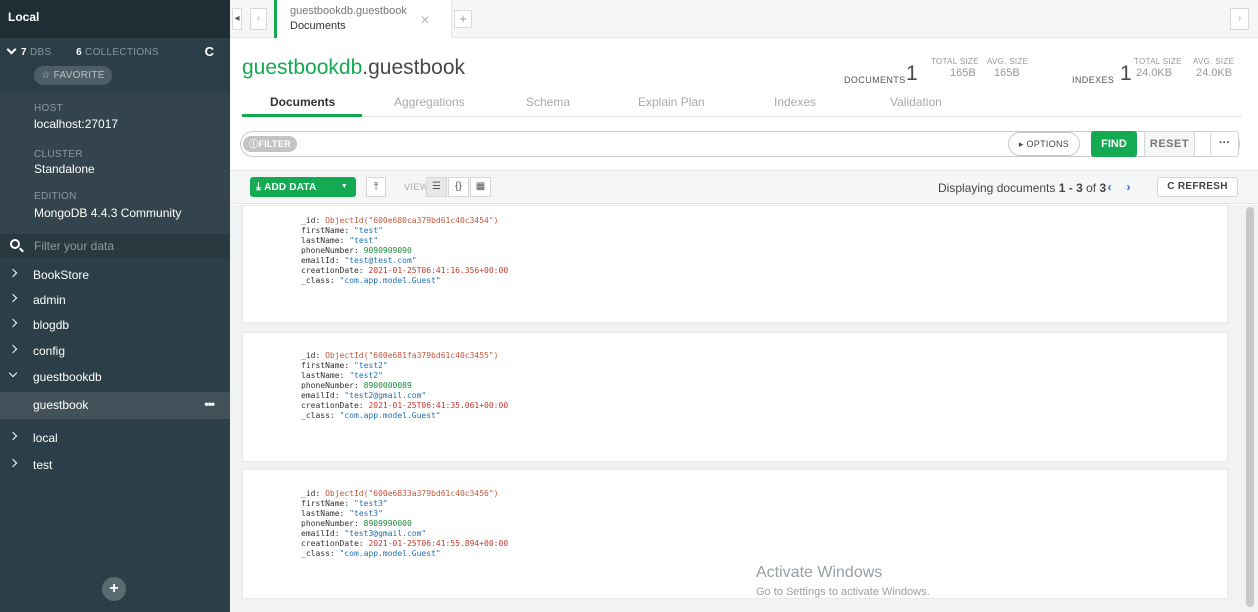 The width and height of the screenshot is (1258, 612). What do you see at coordinates (24, 52) in the screenshot?
I see `dbs-count: 7` at bounding box center [24, 52].